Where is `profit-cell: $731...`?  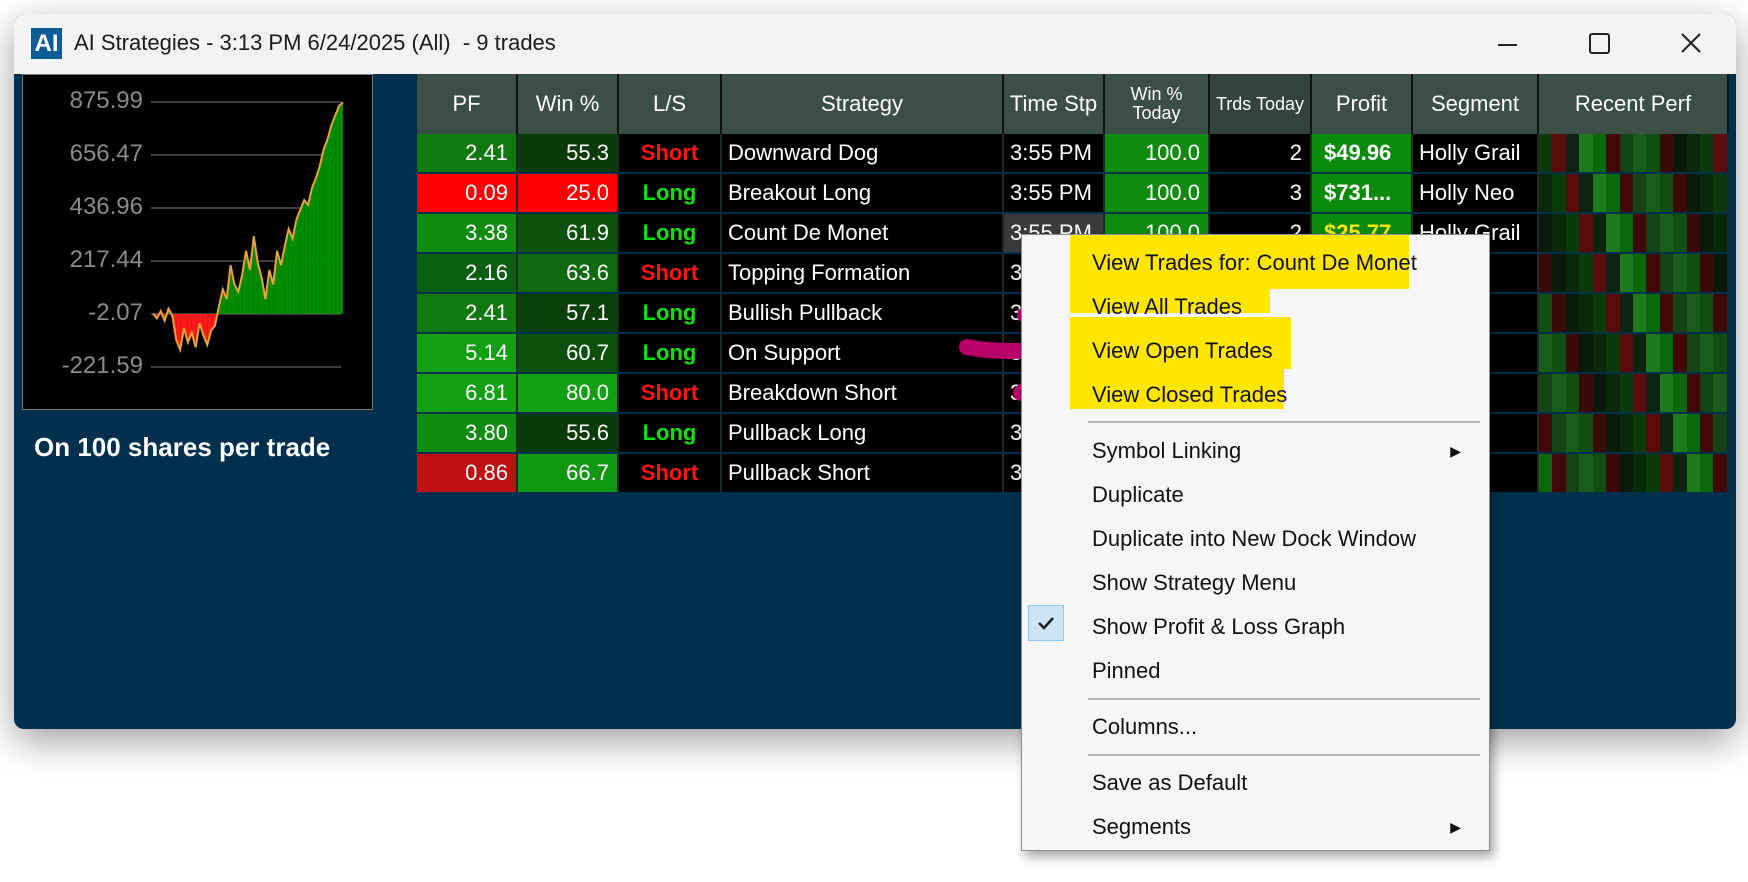 profit-cell: $731... is located at coordinates (1362, 193).